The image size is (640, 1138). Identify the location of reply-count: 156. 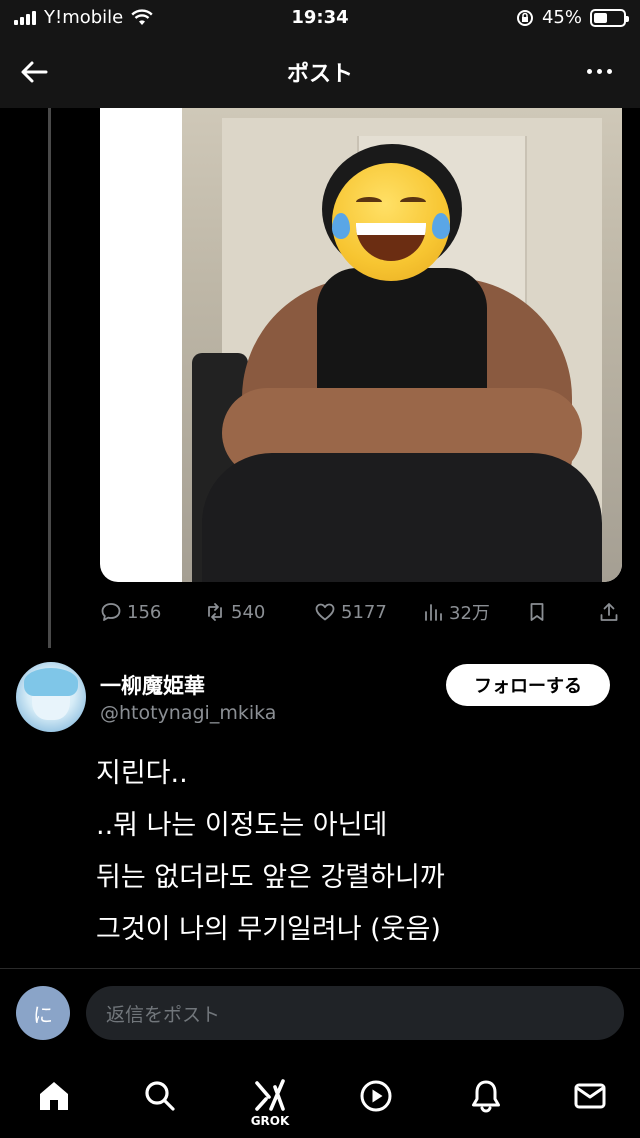
(144, 612).